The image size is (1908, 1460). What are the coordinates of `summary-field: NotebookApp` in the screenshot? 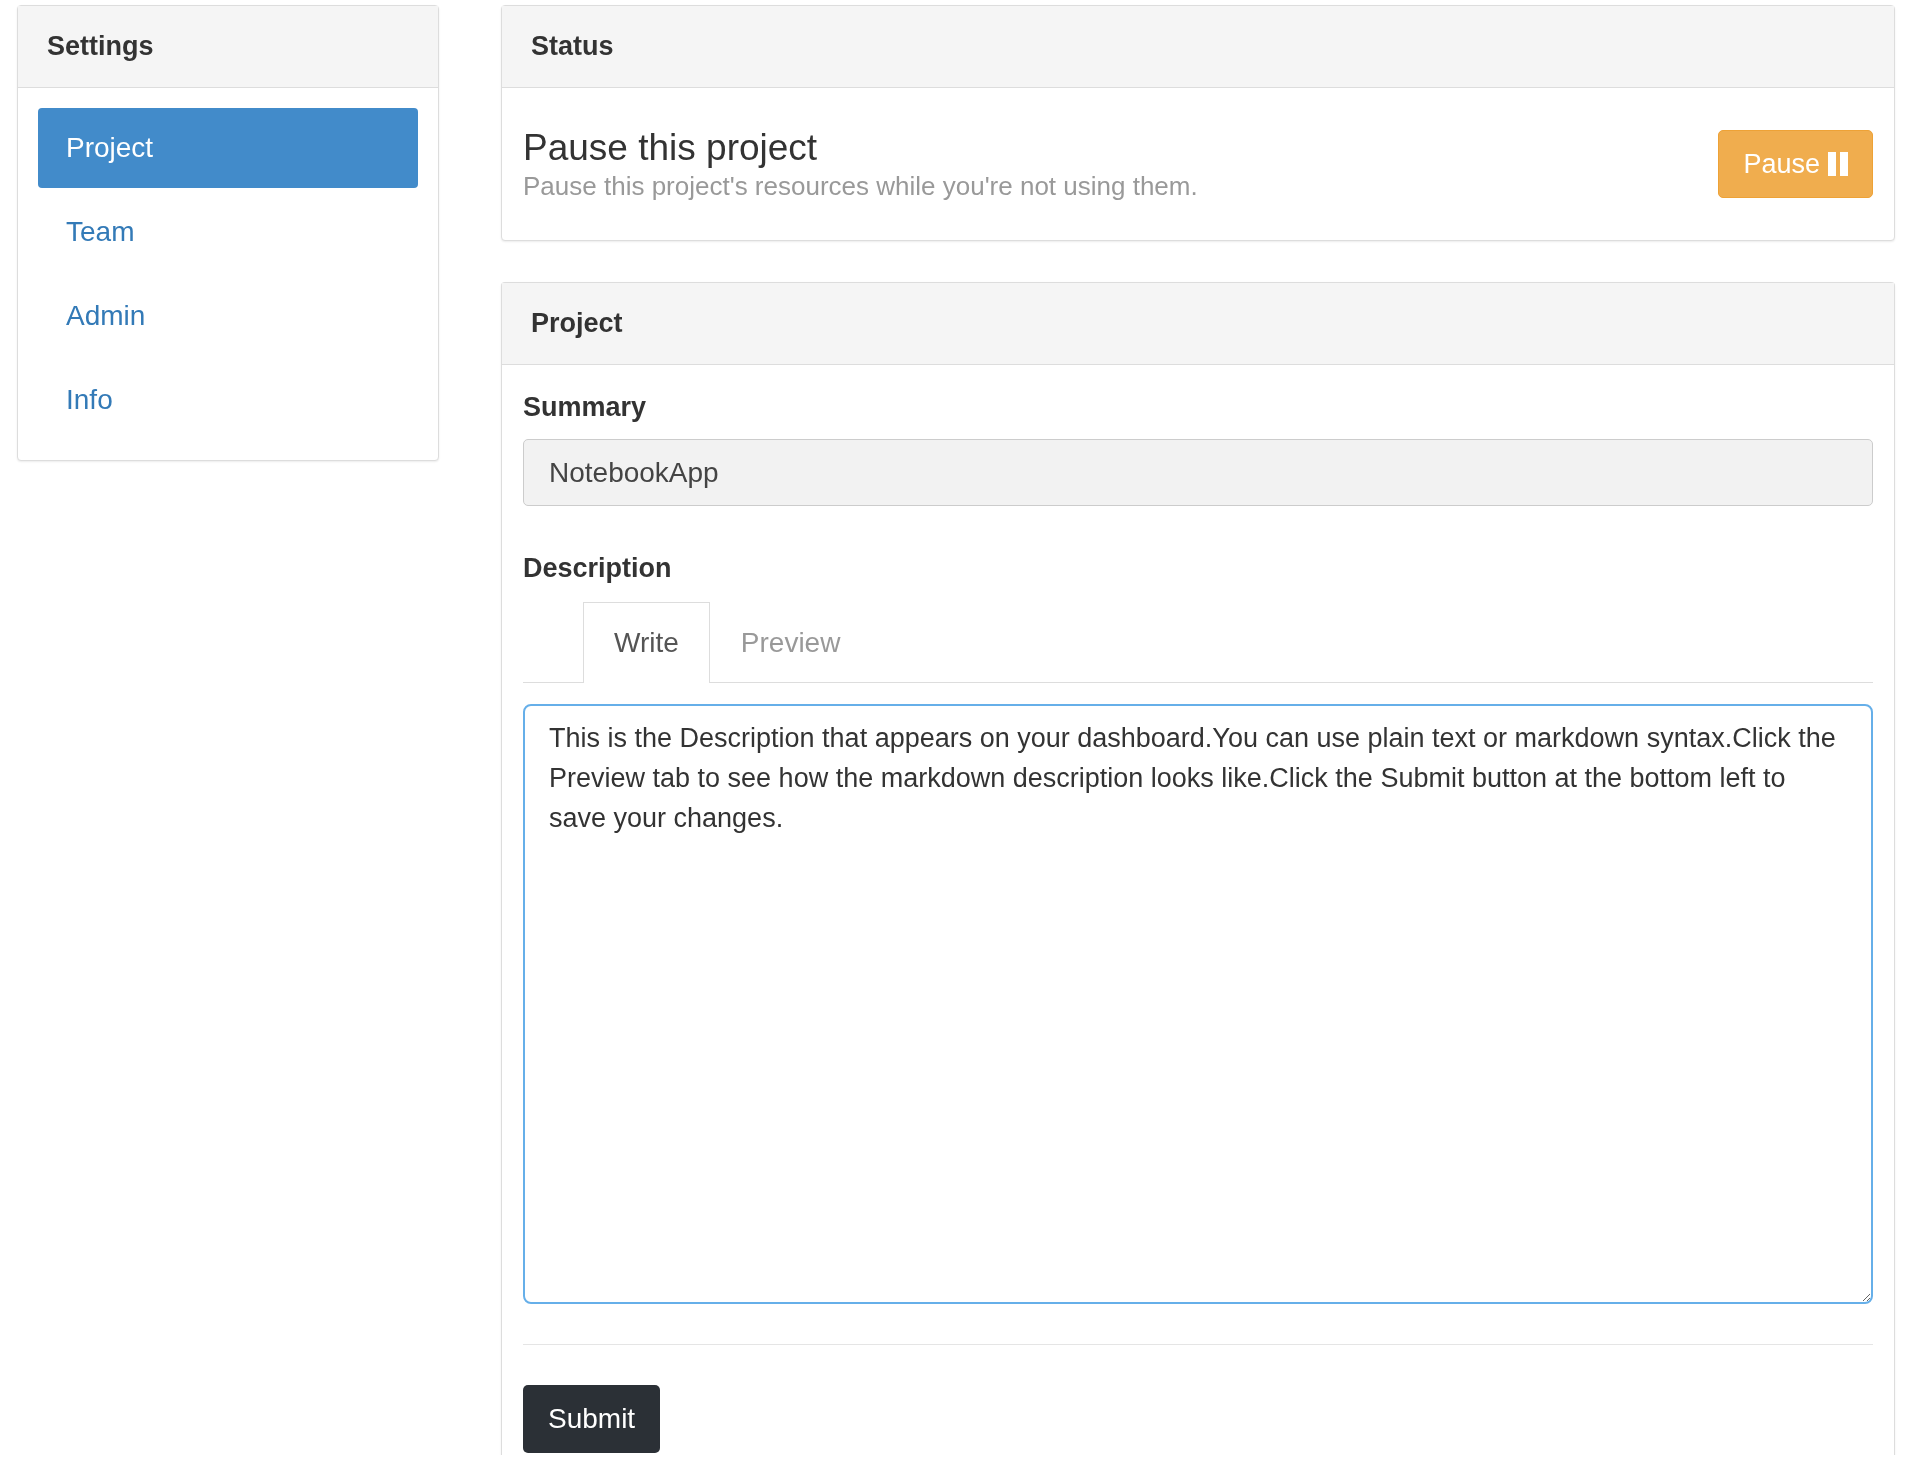 It's located at (1198, 472).